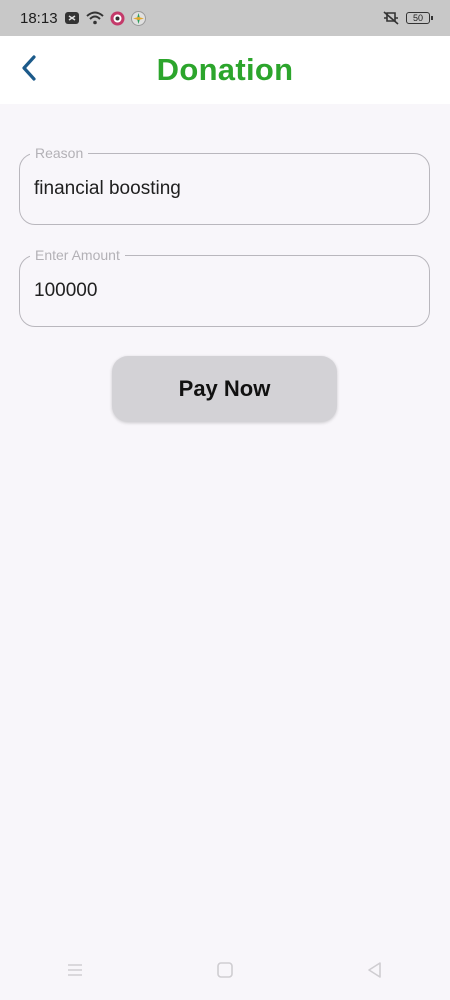 The width and height of the screenshot is (450, 1000). Describe the element at coordinates (39, 18) in the screenshot. I see `status-time: 18:13` at that location.